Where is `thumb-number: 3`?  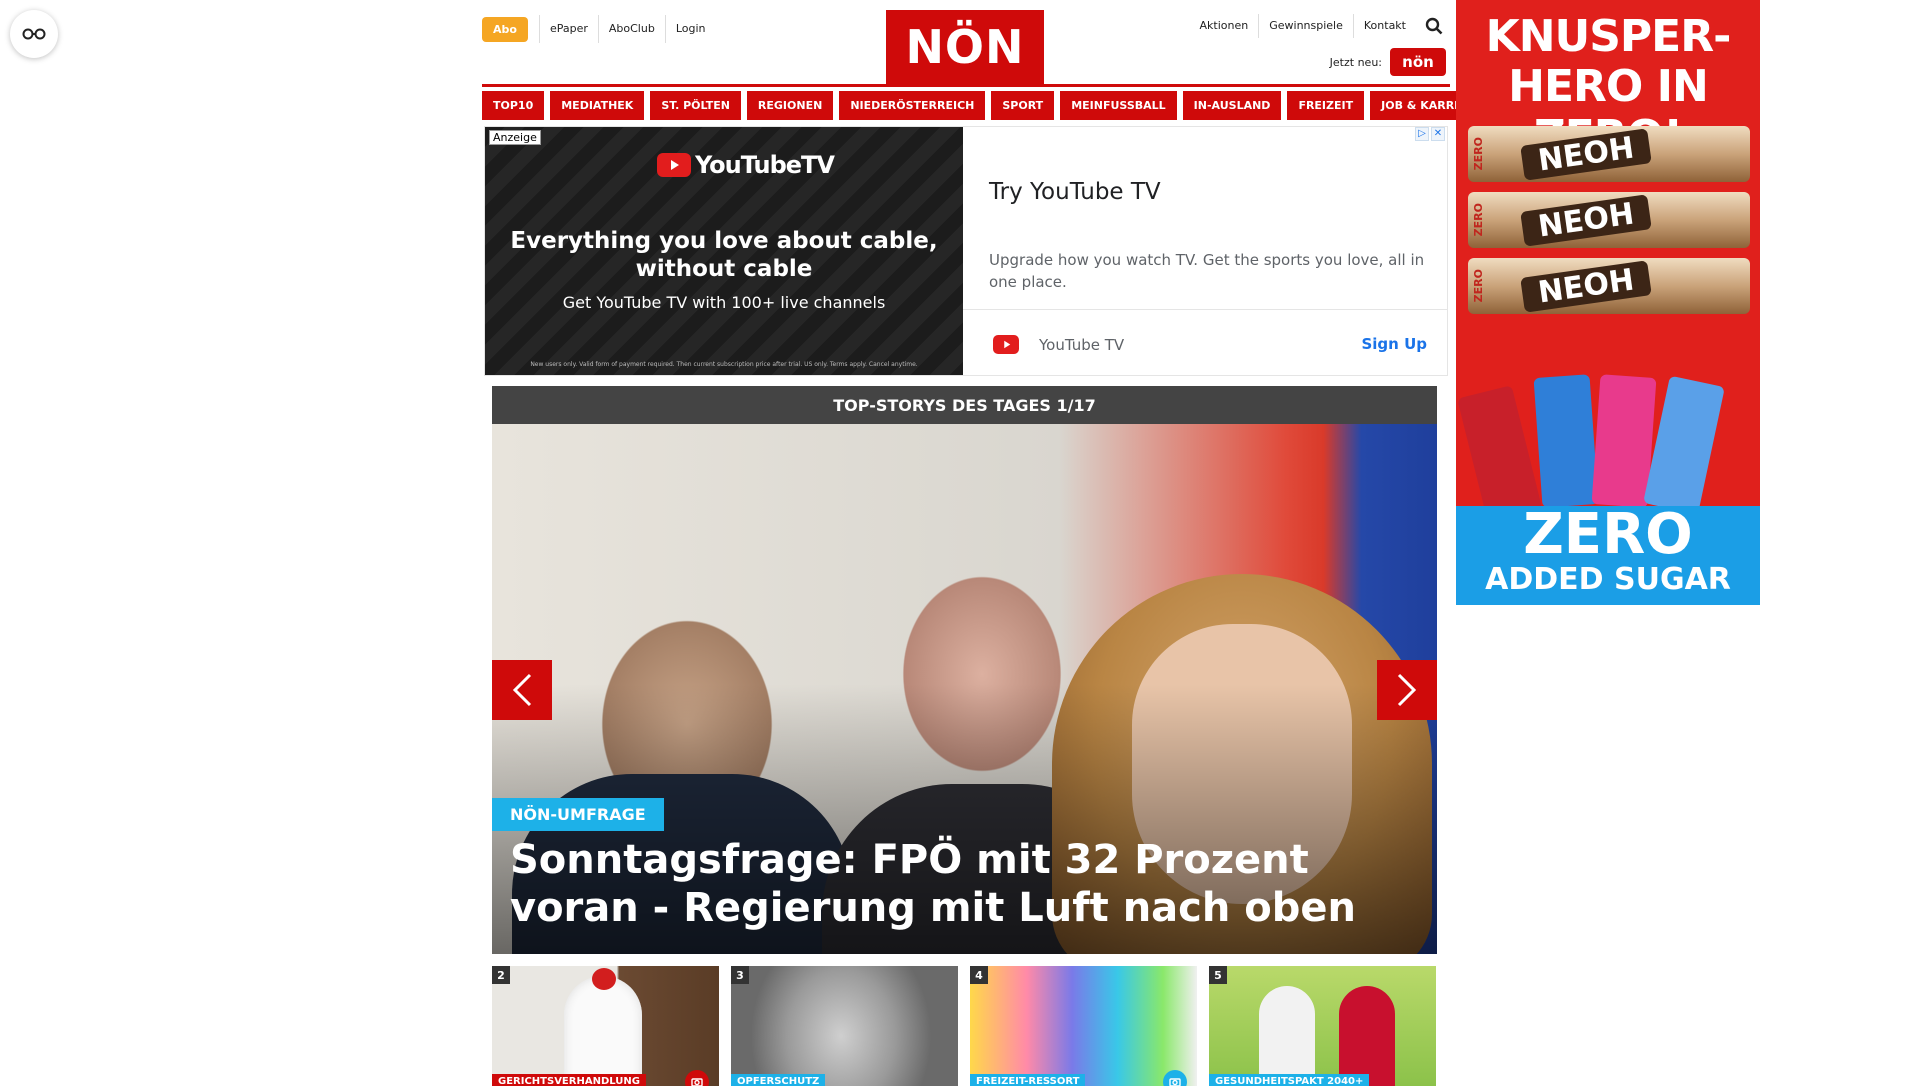
thumb-number: 3 is located at coordinates (740, 975).